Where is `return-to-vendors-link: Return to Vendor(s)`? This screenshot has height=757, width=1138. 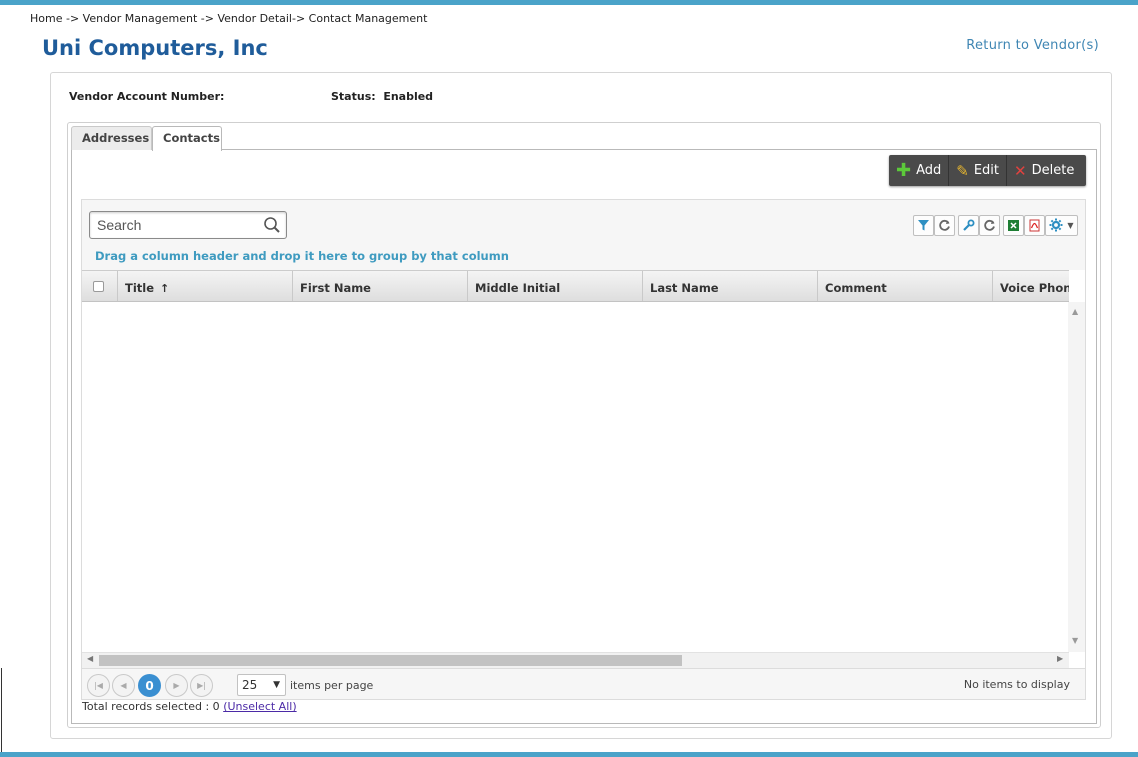
return-to-vendors-link: Return to Vendor(s) is located at coordinates (1032, 45).